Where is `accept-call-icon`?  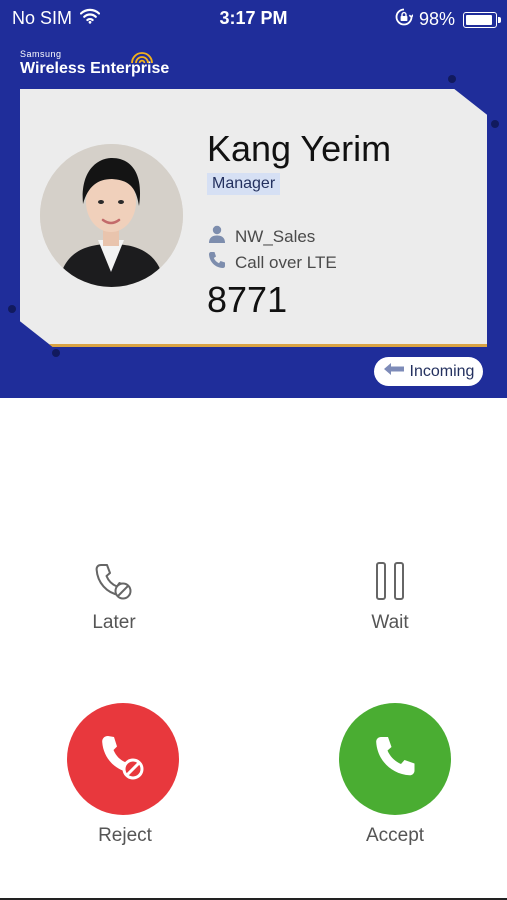 accept-call-icon is located at coordinates (395, 759).